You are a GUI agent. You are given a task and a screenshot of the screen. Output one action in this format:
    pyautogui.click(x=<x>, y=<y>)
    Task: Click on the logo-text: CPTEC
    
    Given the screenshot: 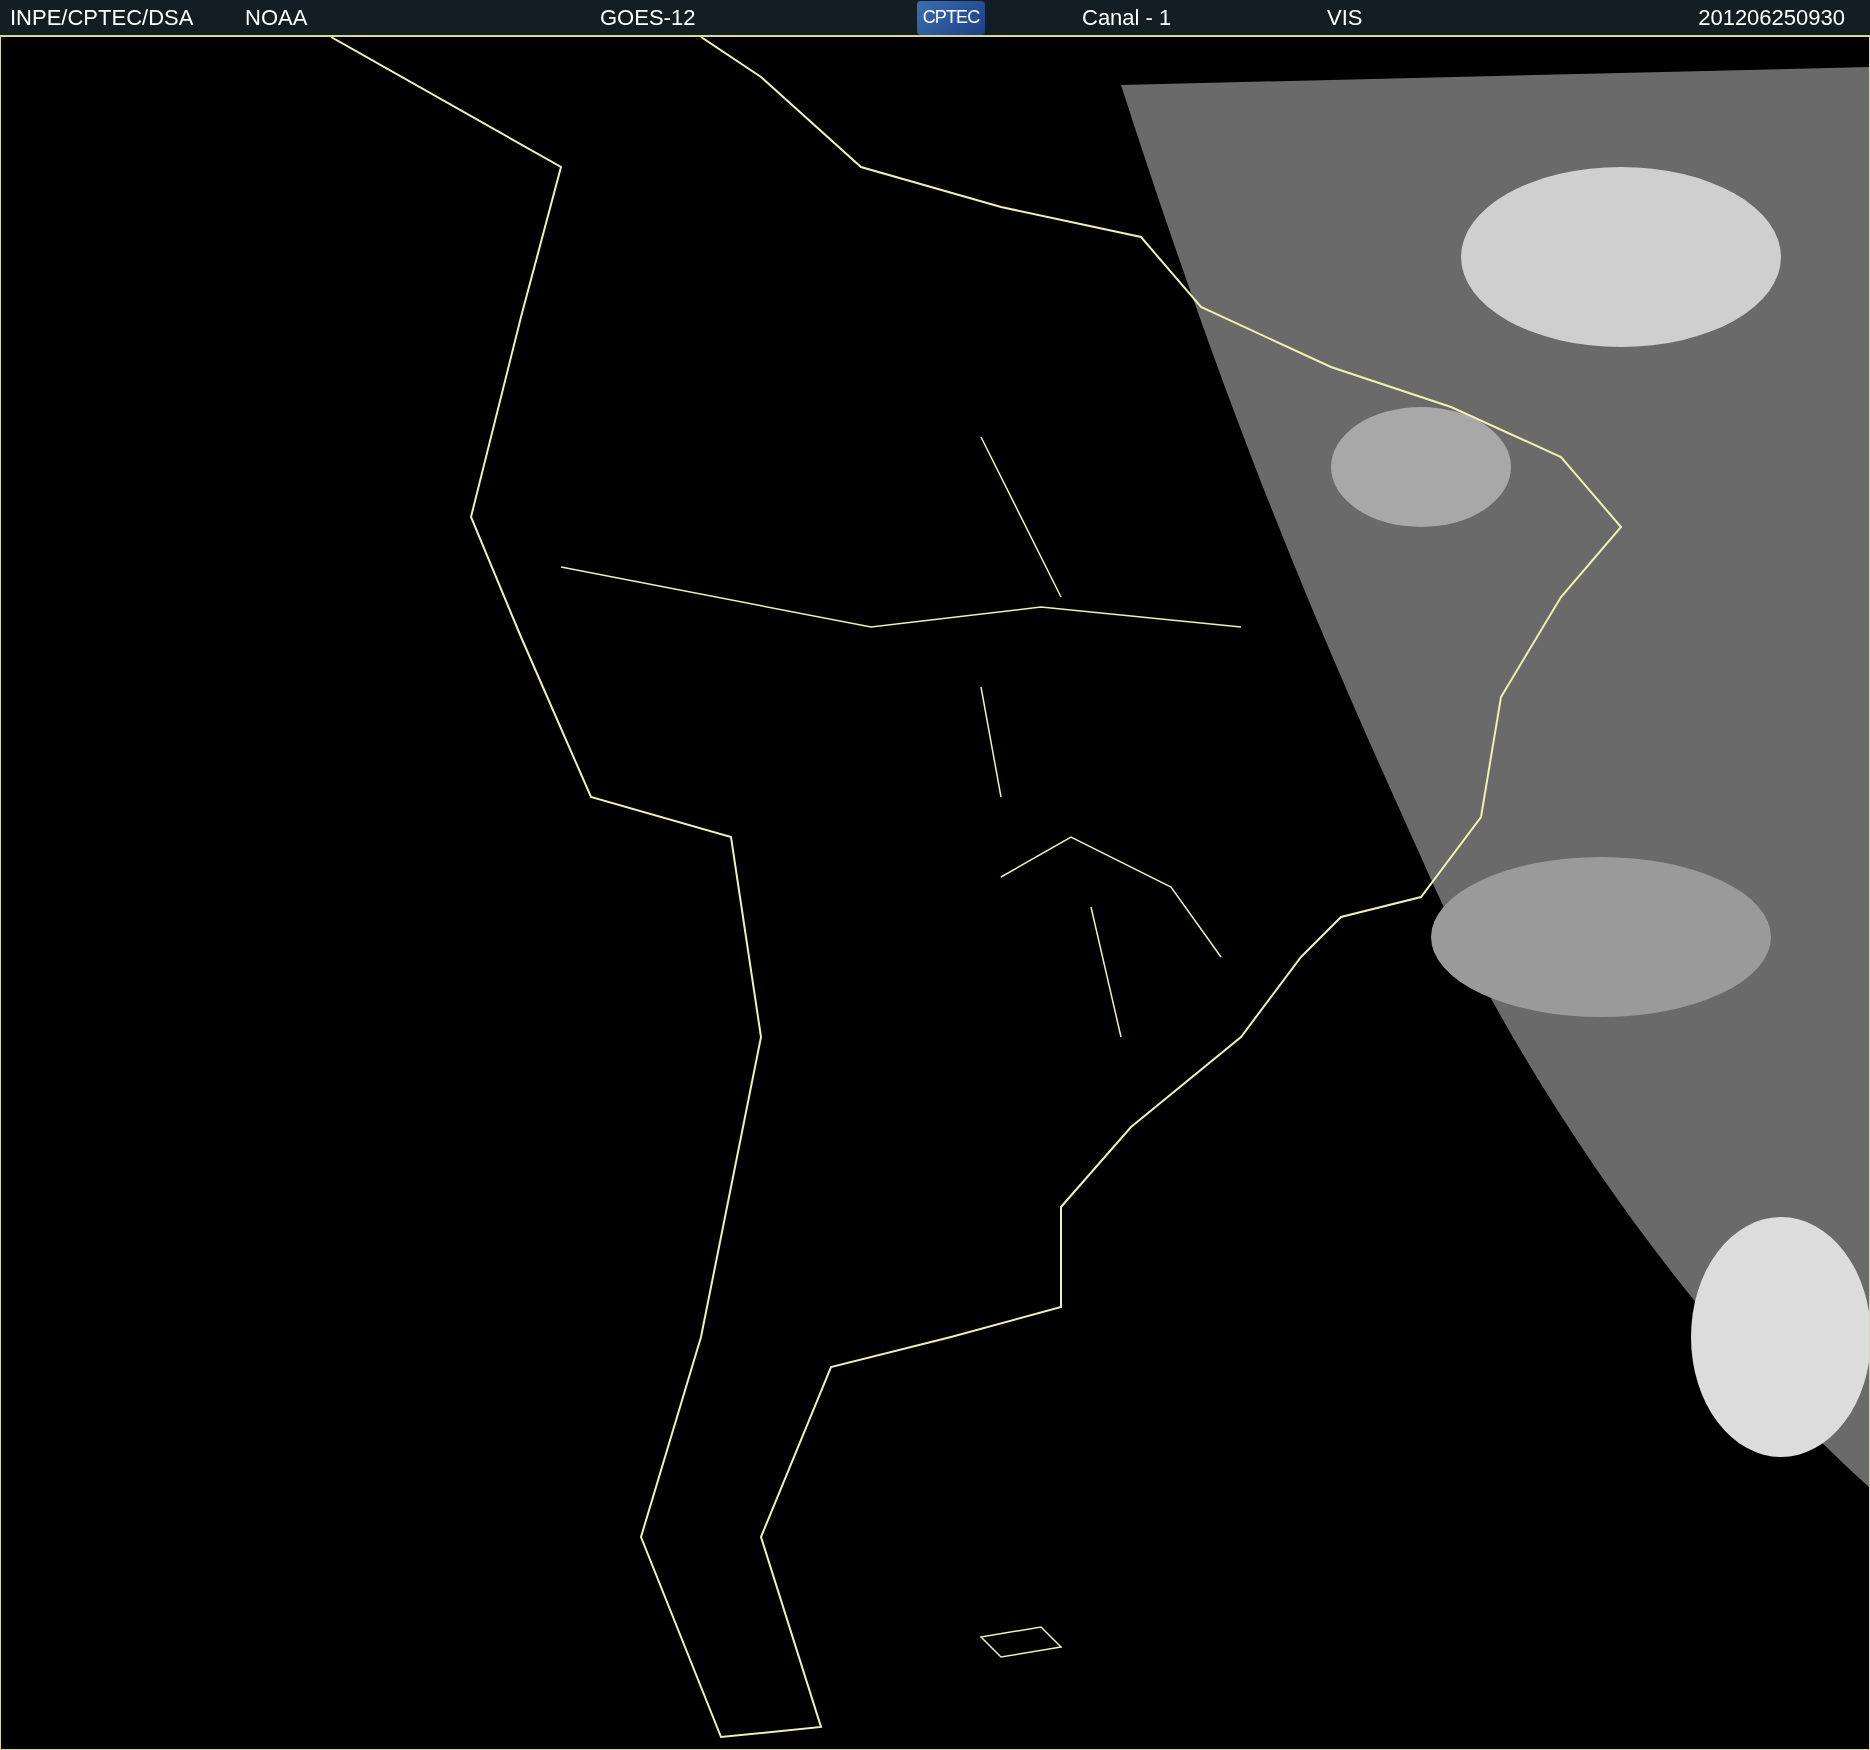 What is the action you would take?
    pyautogui.click(x=951, y=17)
    